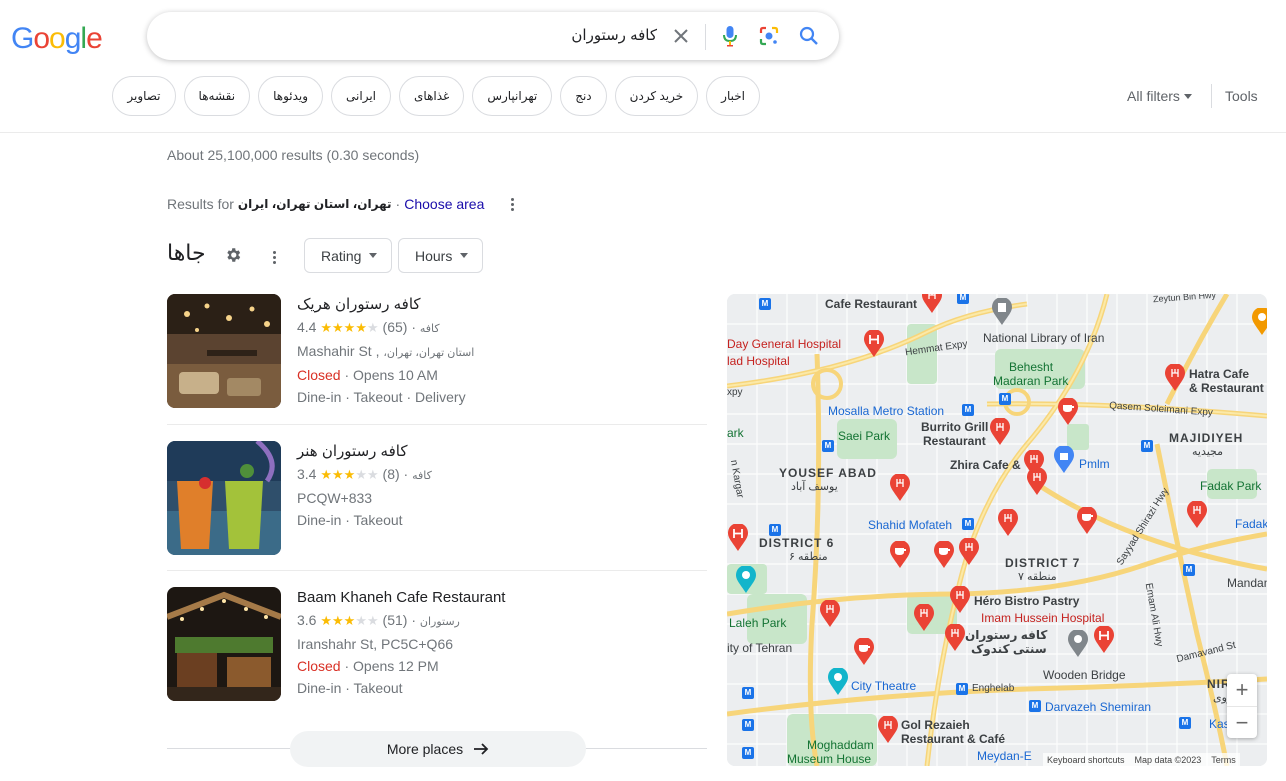 The width and height of the screenshot is (1286, 781). What do you see at coordinates (1002, 312) in the screenshot?
I see `library-pin-icon` at bounding box center [1002, 312].